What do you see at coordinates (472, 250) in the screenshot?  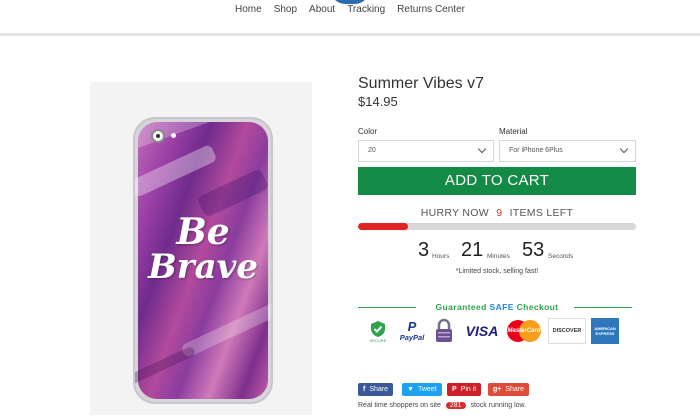 I see `timer-minutes: 21` at bounding box center [472, 250].